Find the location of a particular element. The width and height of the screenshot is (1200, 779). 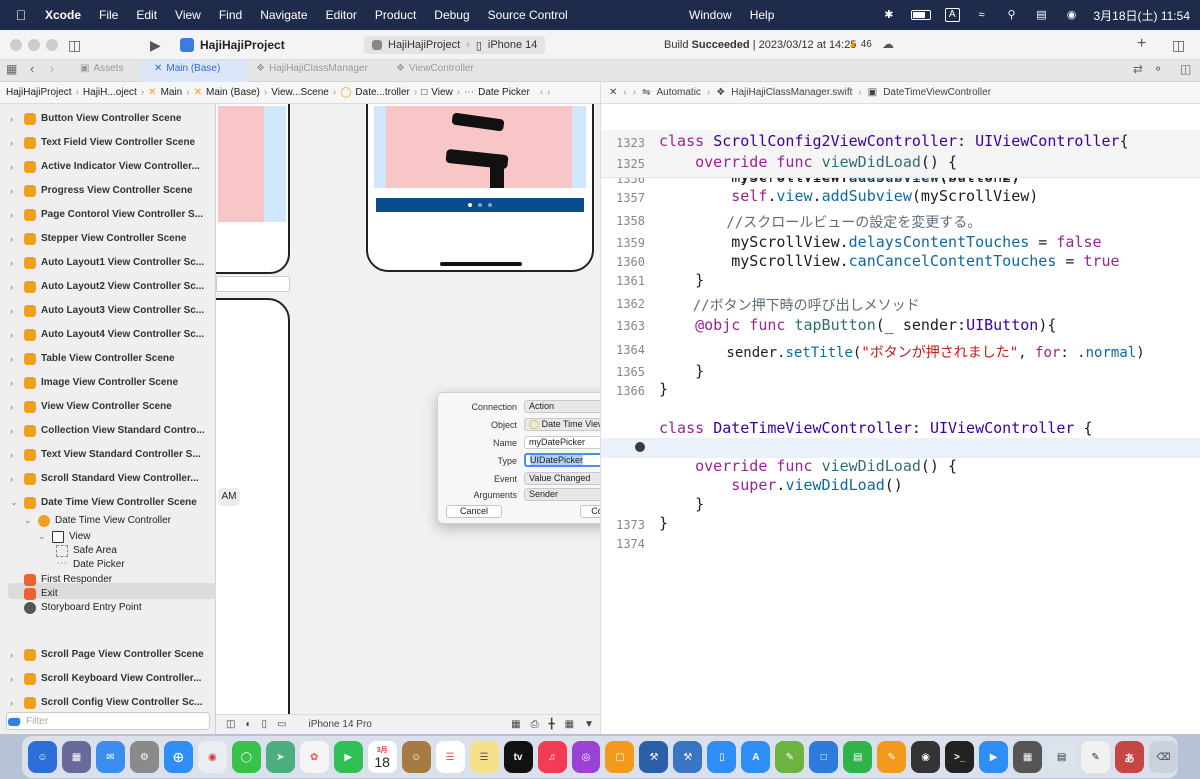

photos-icon: ✿ is located at coordinates (314, 757).